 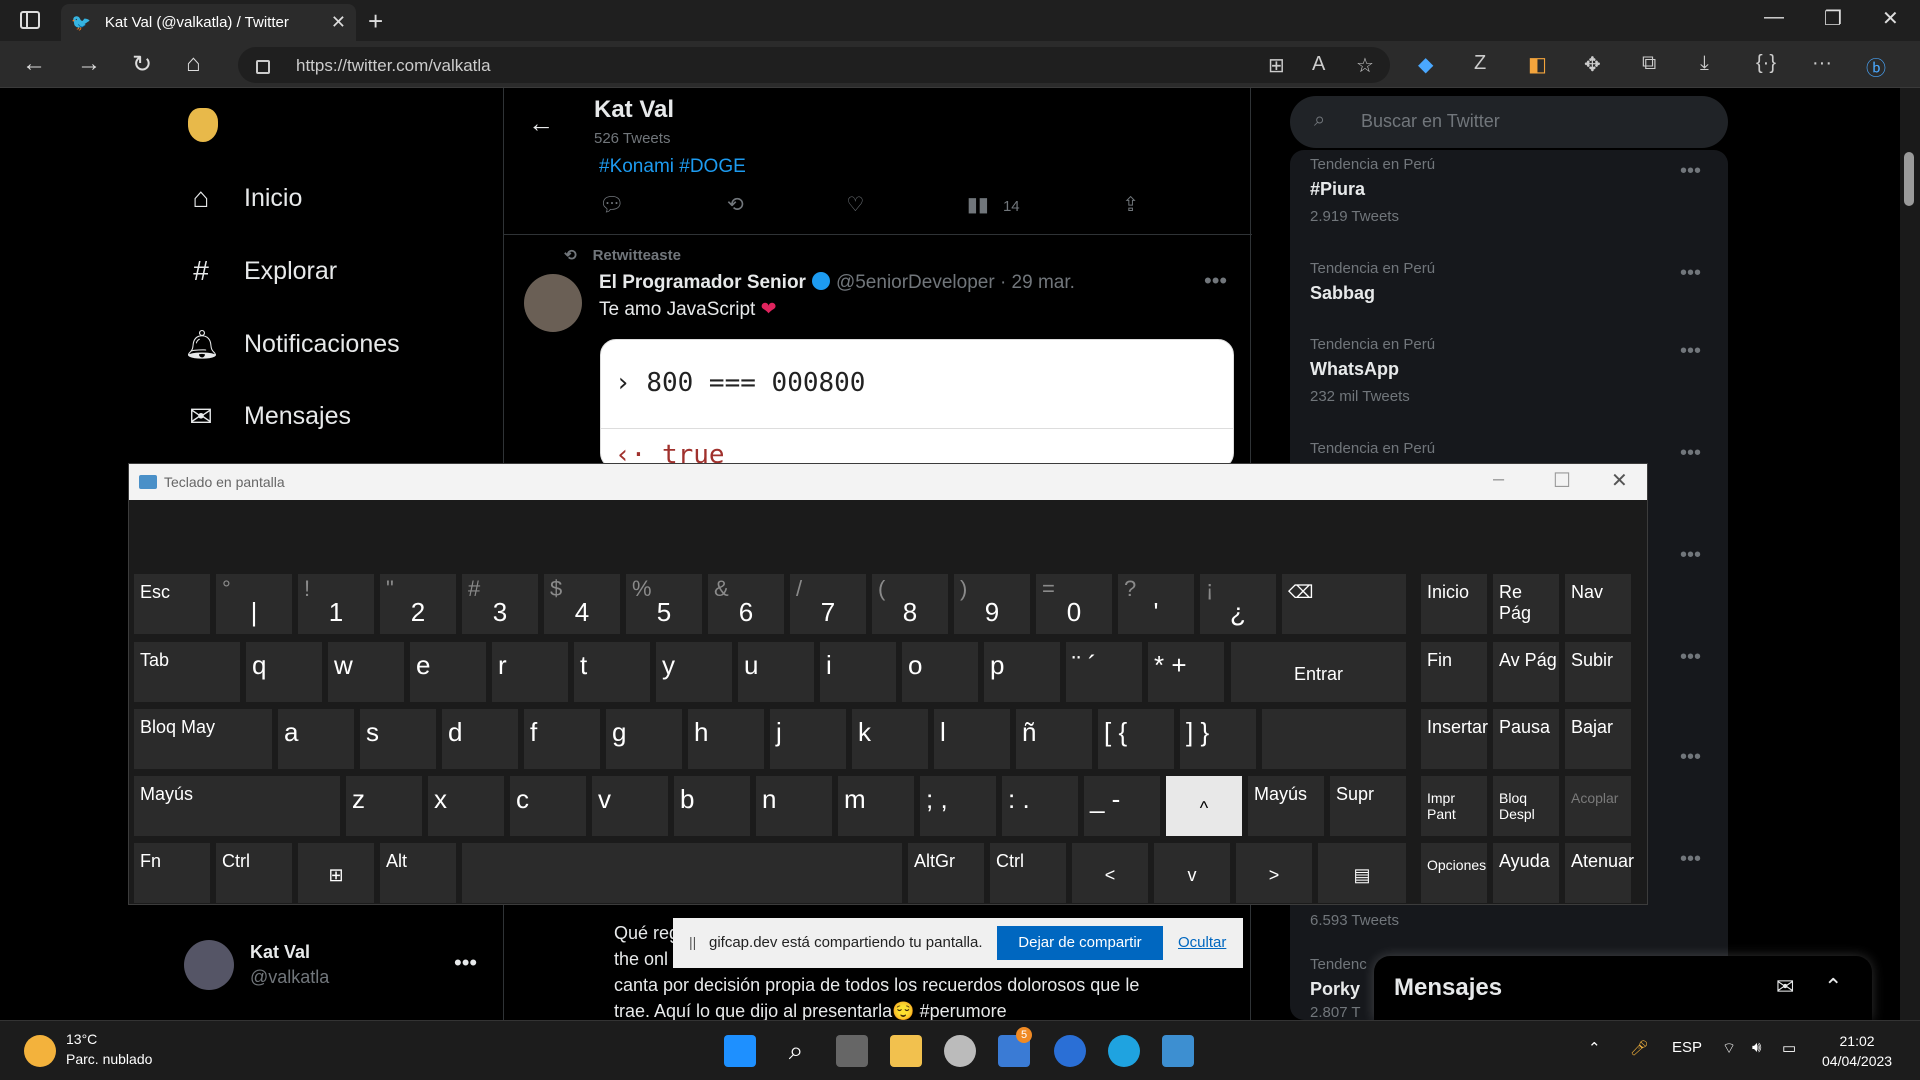 I want to click on key: " 2, so click(x=418, y=604).